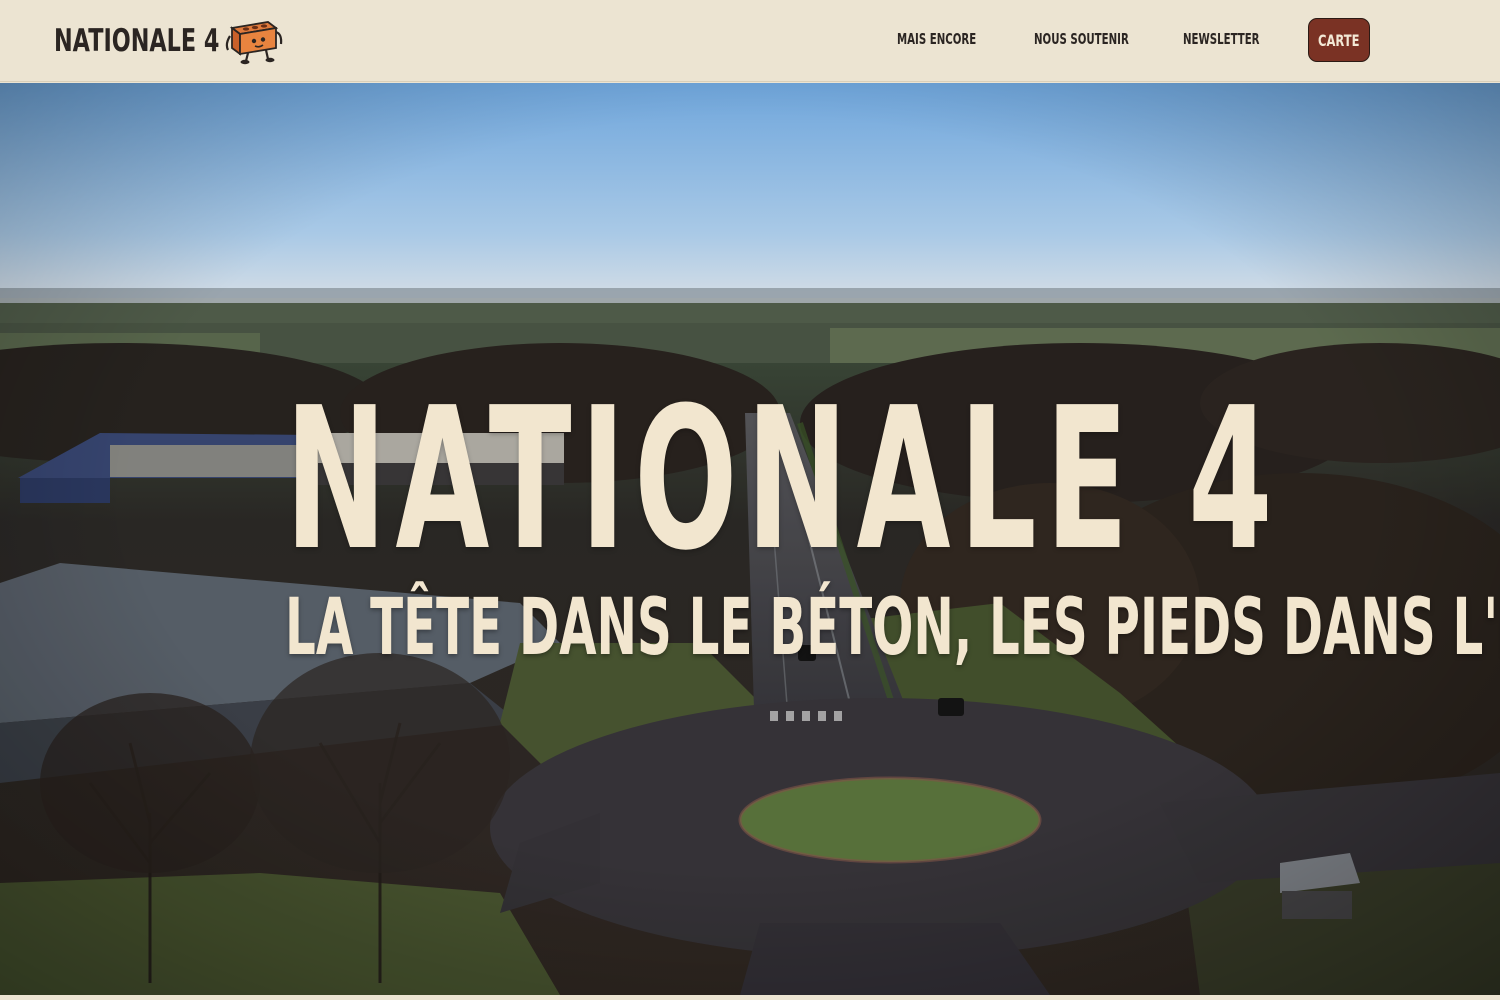  Describe the element at coordinates (254, 43) in the screenshot. I see `brick-mascot-icon` at that location.